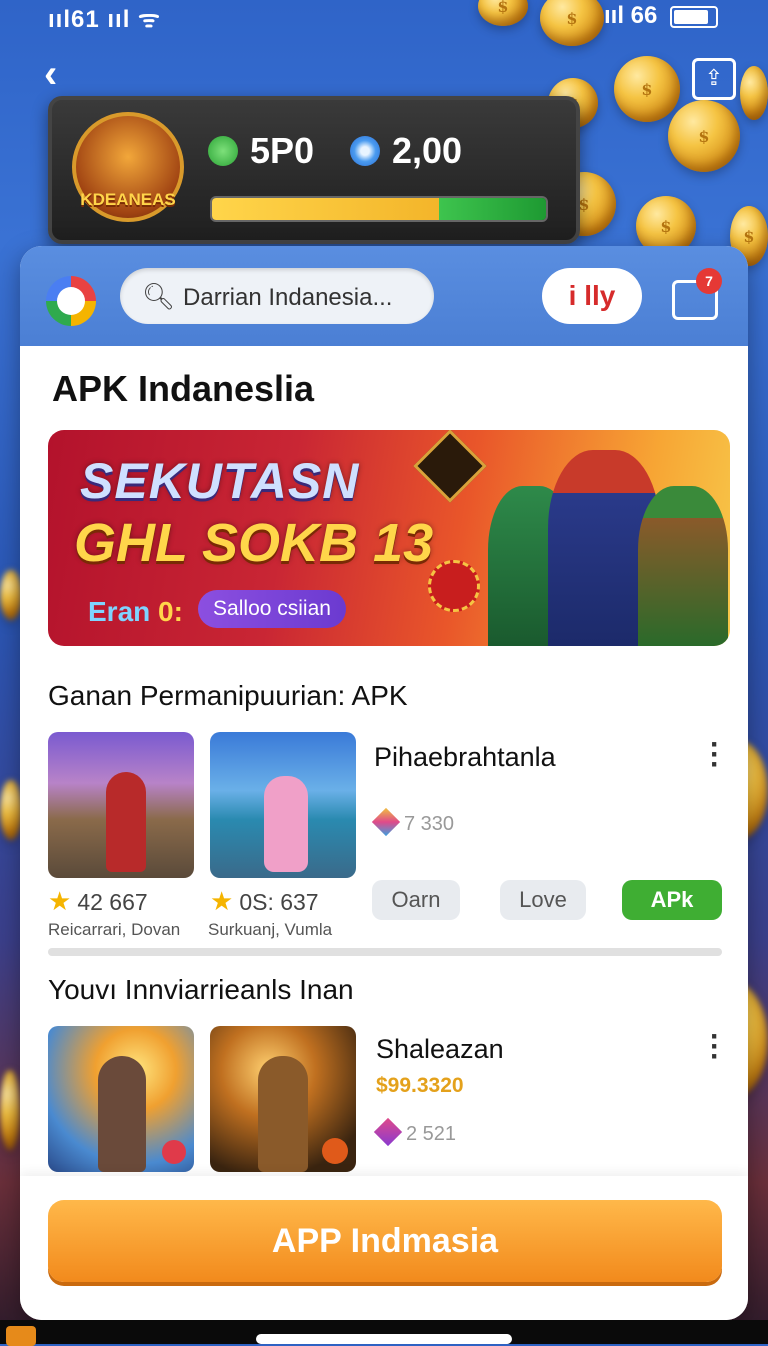 This screenshot has width=768, height=1346. I want to click on banner-earn-value: 0:, so click(170, 611).